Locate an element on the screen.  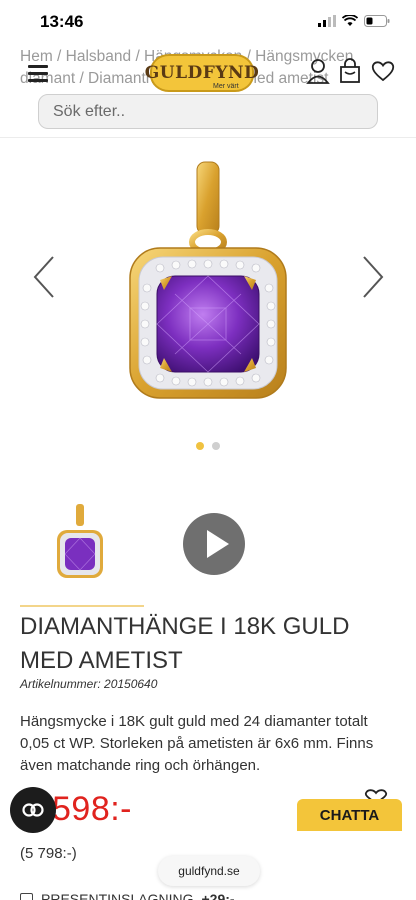
gallery-prev-arrow-icon is located at coordinates (44, 277).